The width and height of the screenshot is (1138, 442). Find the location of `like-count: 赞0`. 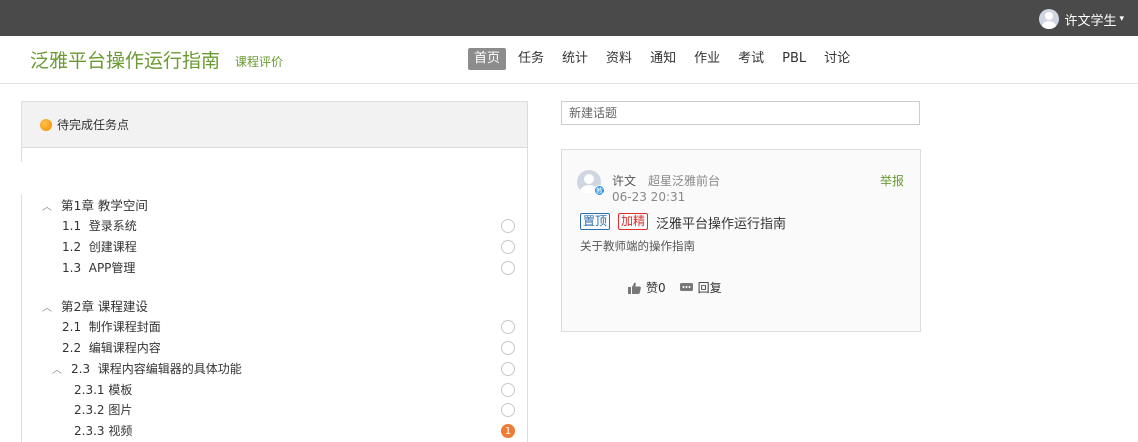

like-count: 赞0 is located at coordinates (656, 288).